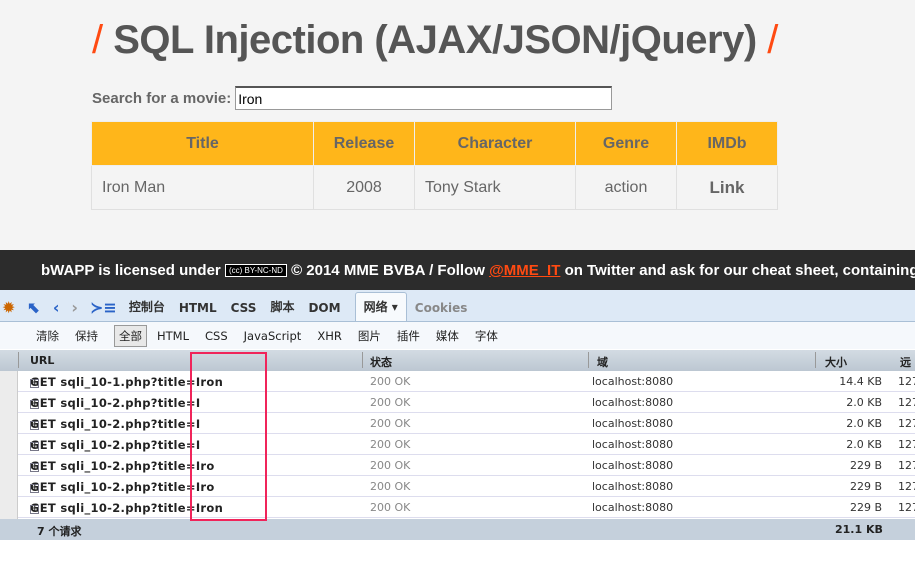 This screenshot has width=915, height=567. Describe the element at coordinates (388, 270) in the screenshot. I see `footer-copyright: © 2014 MME BVBA / Follow` at that location.